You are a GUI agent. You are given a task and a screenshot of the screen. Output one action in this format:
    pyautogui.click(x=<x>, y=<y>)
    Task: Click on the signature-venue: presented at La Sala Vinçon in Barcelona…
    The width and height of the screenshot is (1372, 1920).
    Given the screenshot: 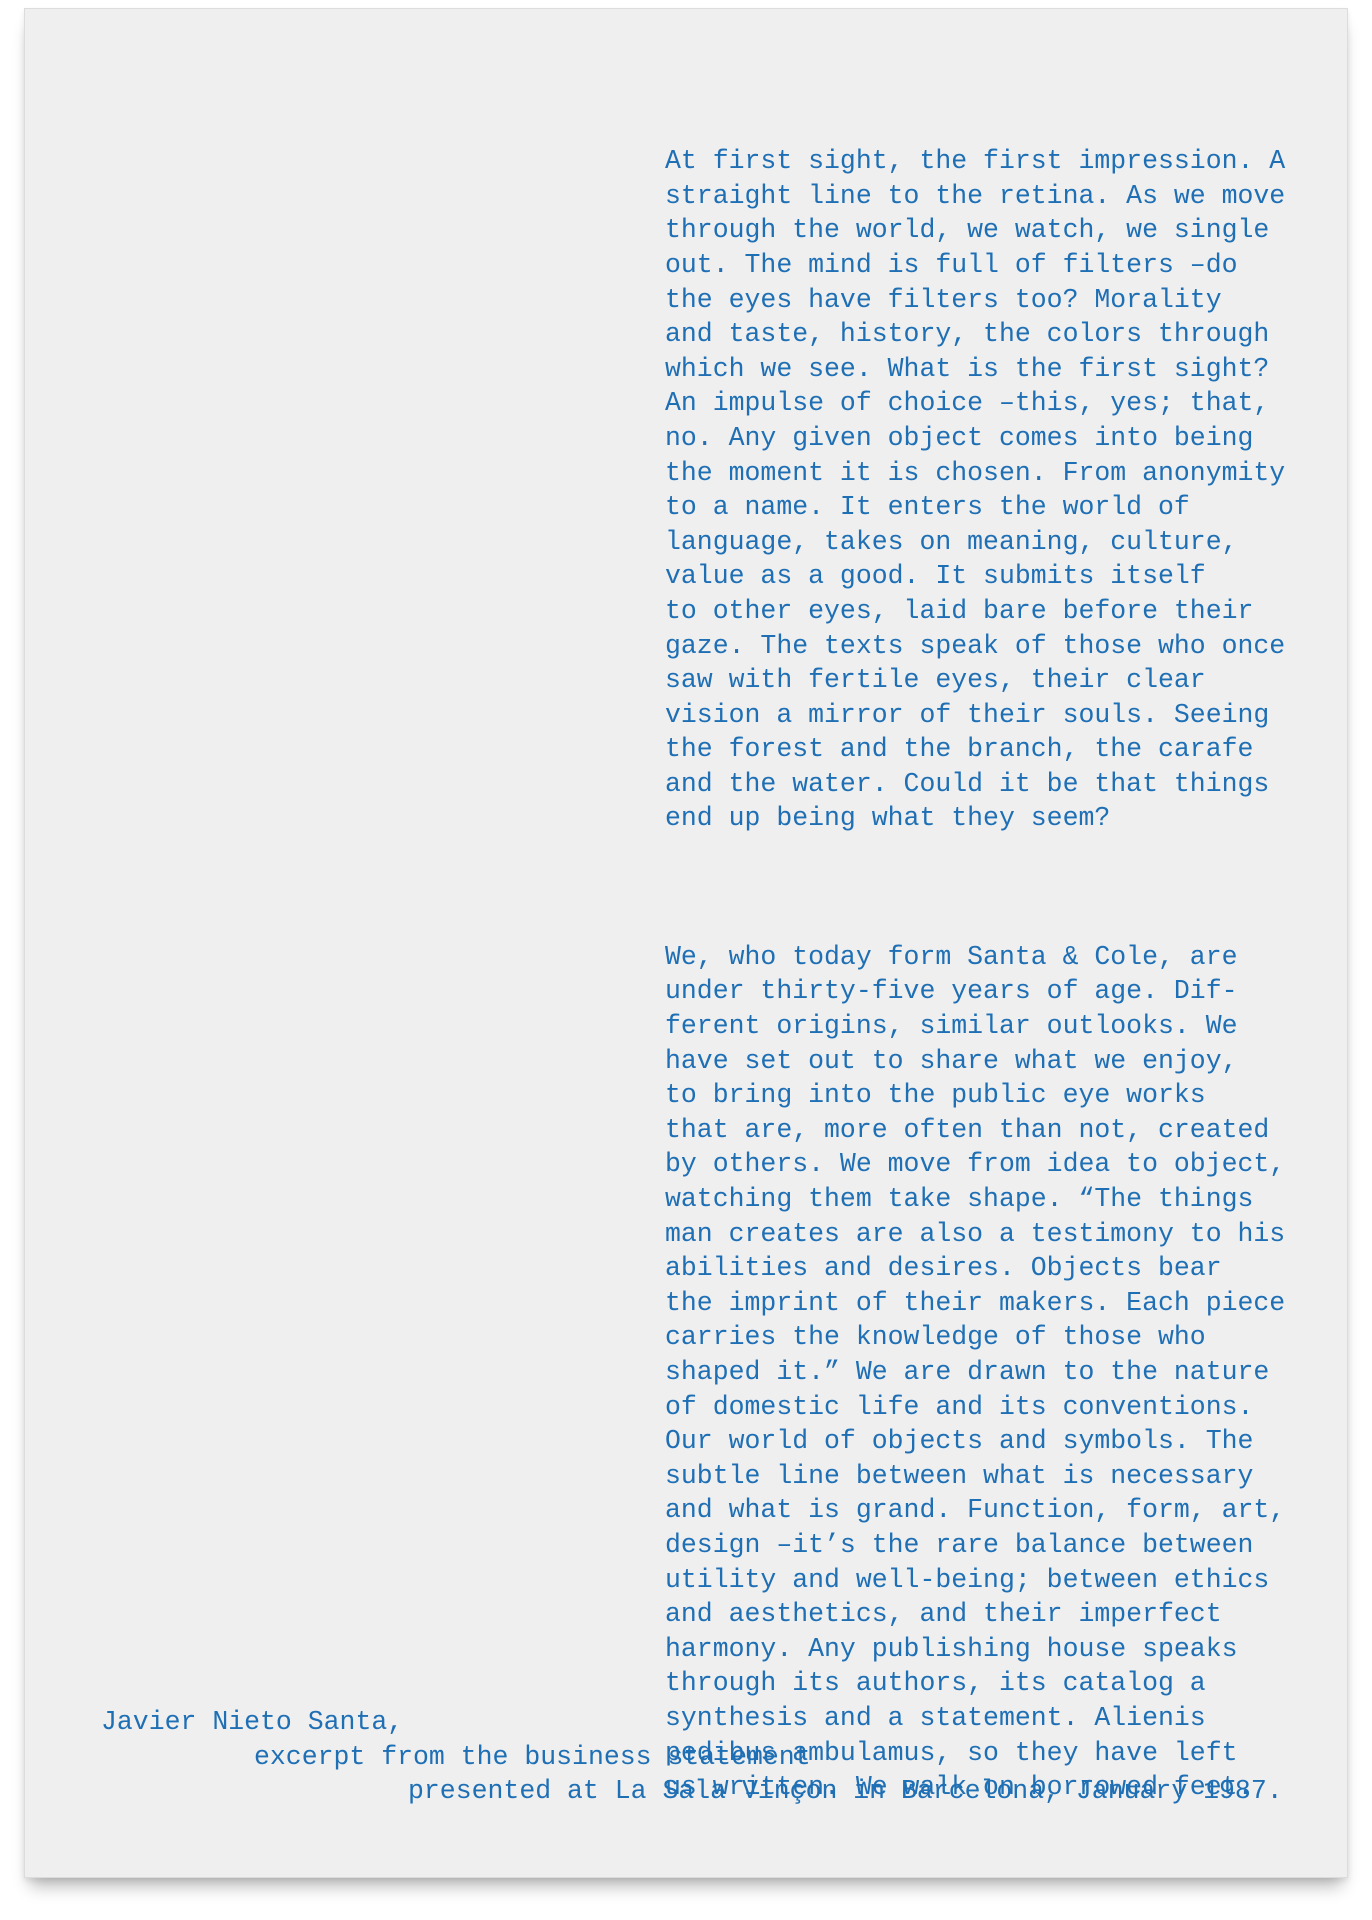 What is the action you would take?
    pyautogui.click(x=845, y=1791)
    